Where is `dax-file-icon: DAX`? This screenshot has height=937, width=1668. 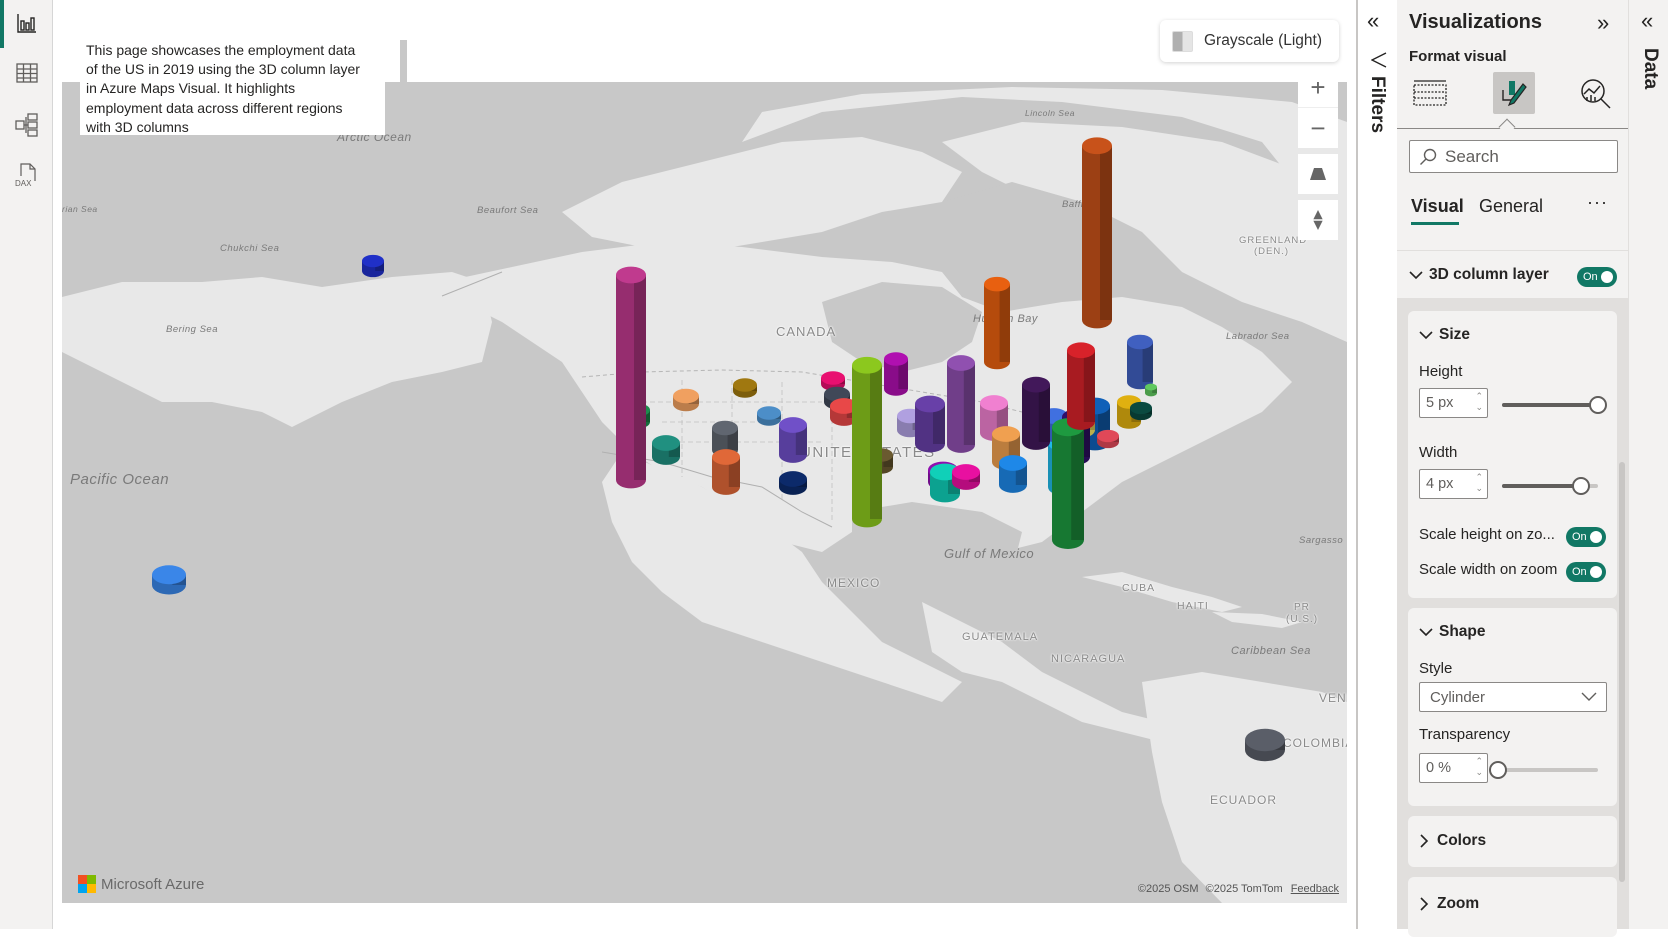
dax-file-icon: DAX is located at coordinates (25, 175).